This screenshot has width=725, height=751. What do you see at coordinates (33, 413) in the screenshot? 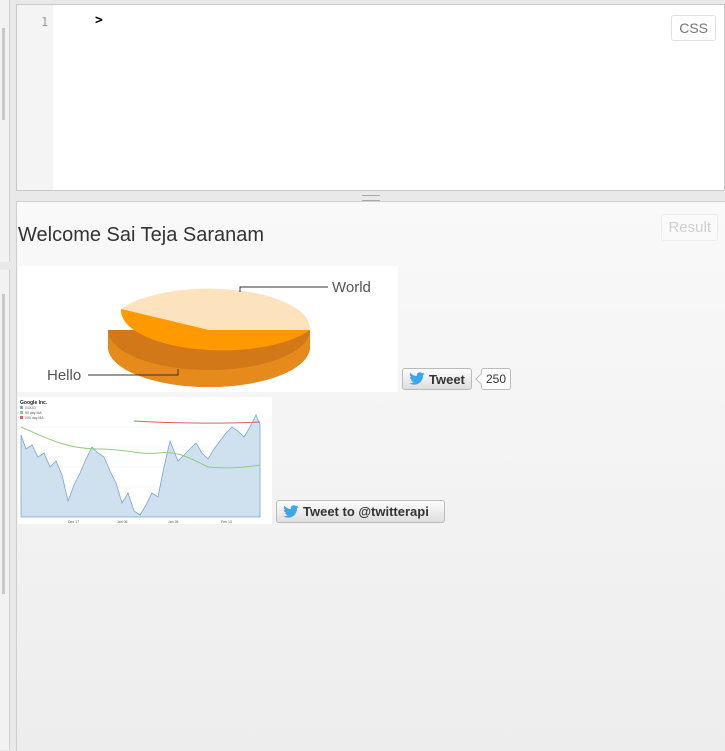
I see `stock-legend-ma50: 50 day MA` at bounding box center [33, 413].